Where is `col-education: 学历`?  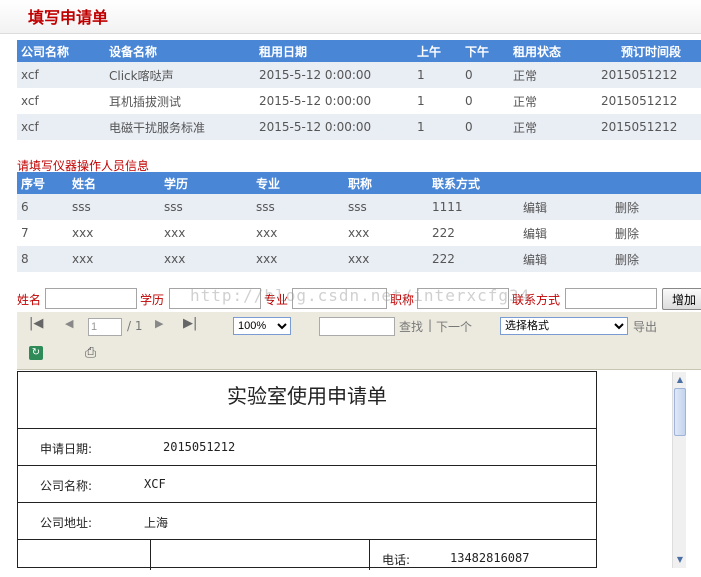 col-education: 学历 is located at coordinates (206, 183).